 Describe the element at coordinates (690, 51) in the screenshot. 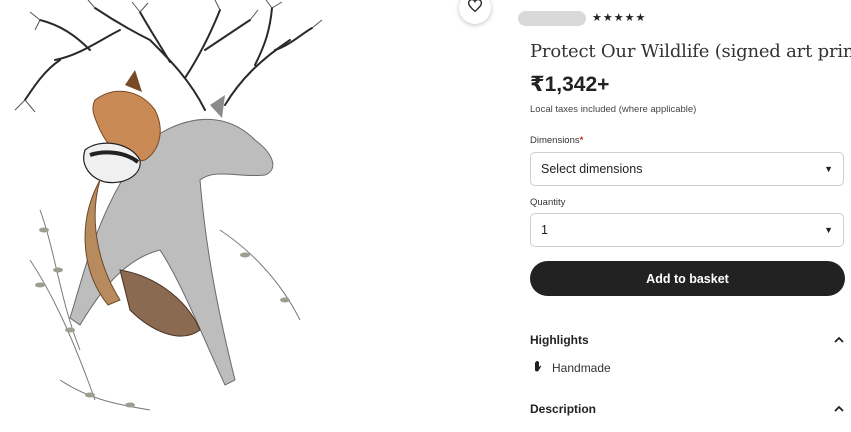

I see `product-title: Protect Our Wildlife (signed art print)` at that location.